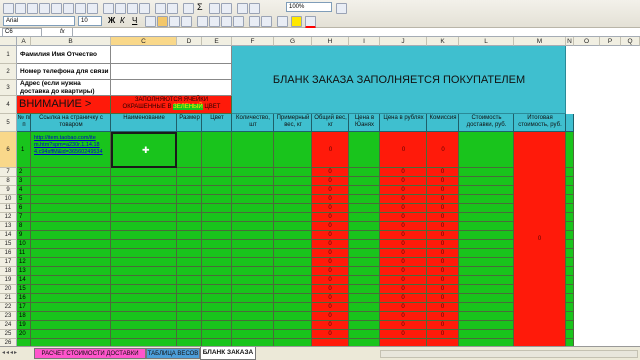 The height and width of the screenshot is (360, 640). Describe the element at coordinates (8, 88) in the screenshot. I see `row-header-3: 3` at that location.